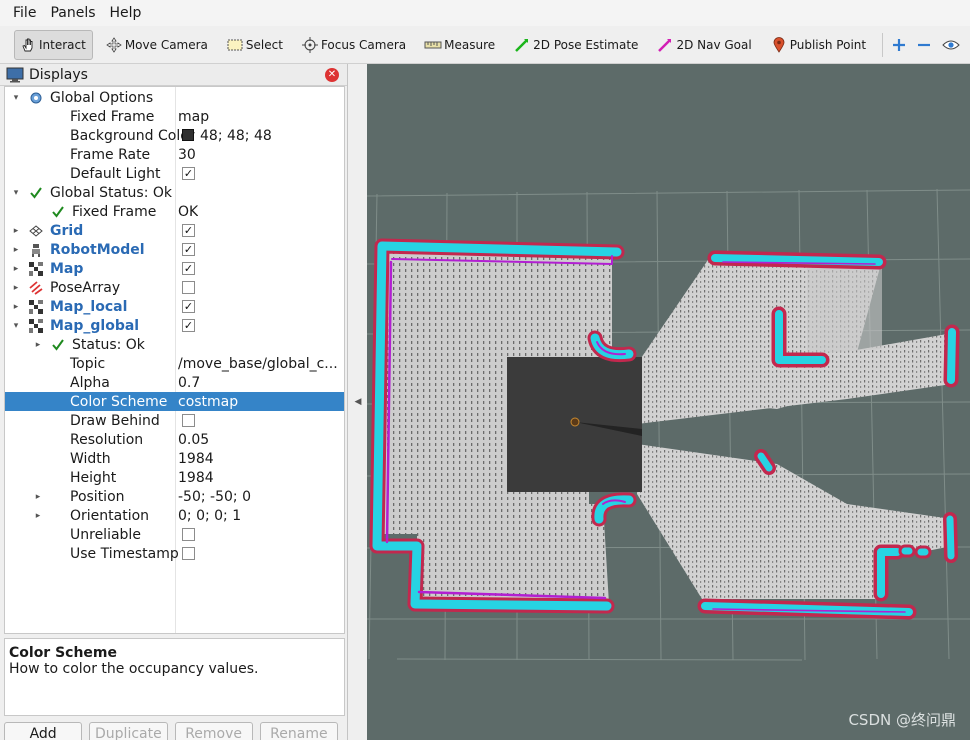 The image size is (970, 740). I want to click on focus-camera-icon, so click(310, 45).